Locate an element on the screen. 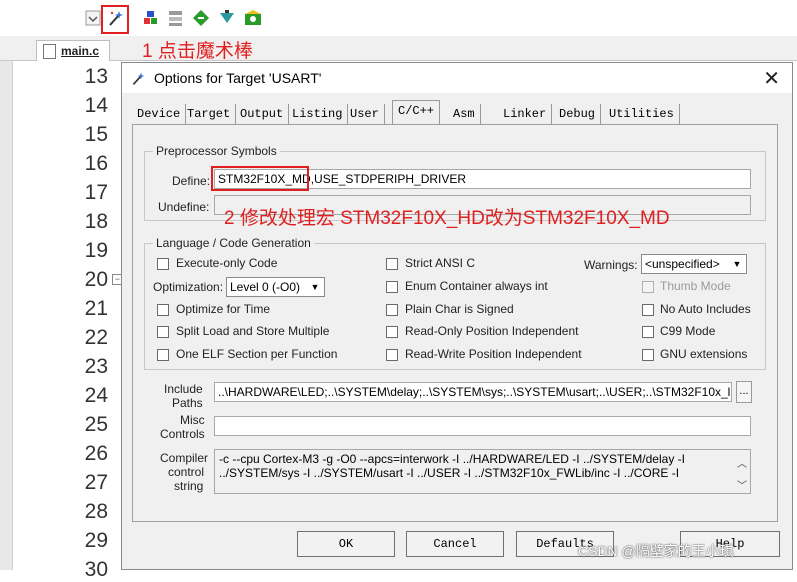  ok-button: OK is located at coordinates (346, 544).